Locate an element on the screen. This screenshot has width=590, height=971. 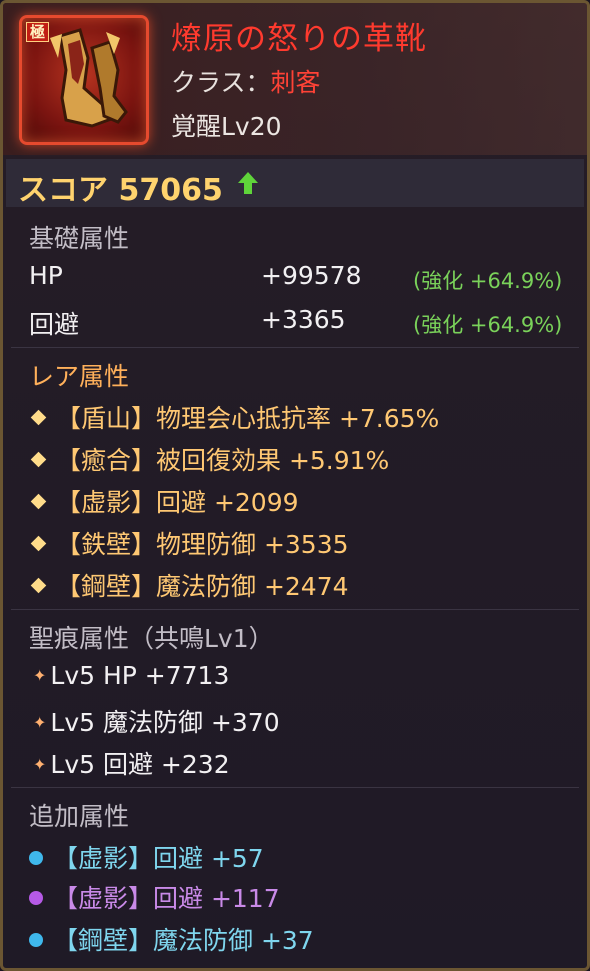
score-bar: スコア 57065 is located at coordinates (295, 183).